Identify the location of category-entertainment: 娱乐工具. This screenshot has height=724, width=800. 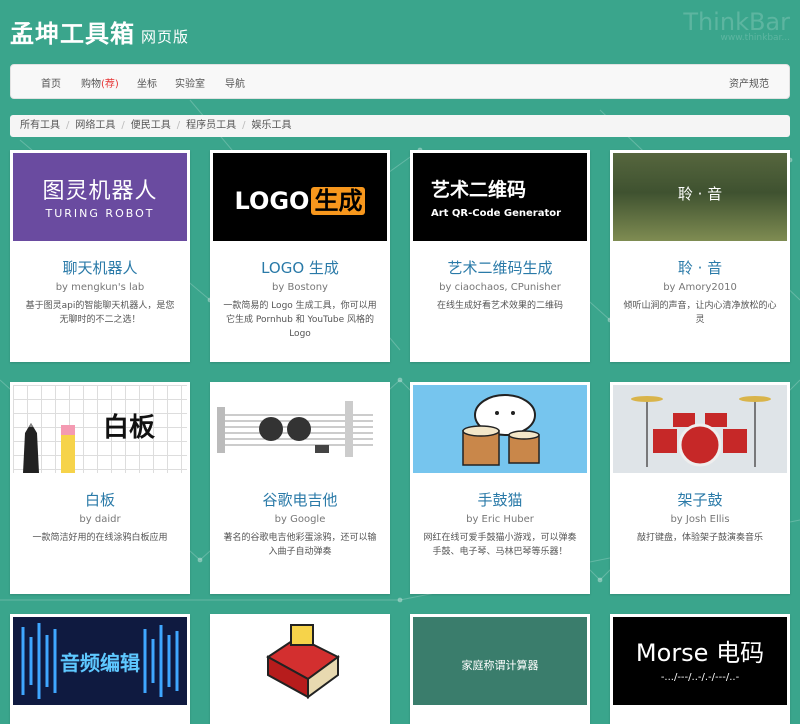
(272, 126).